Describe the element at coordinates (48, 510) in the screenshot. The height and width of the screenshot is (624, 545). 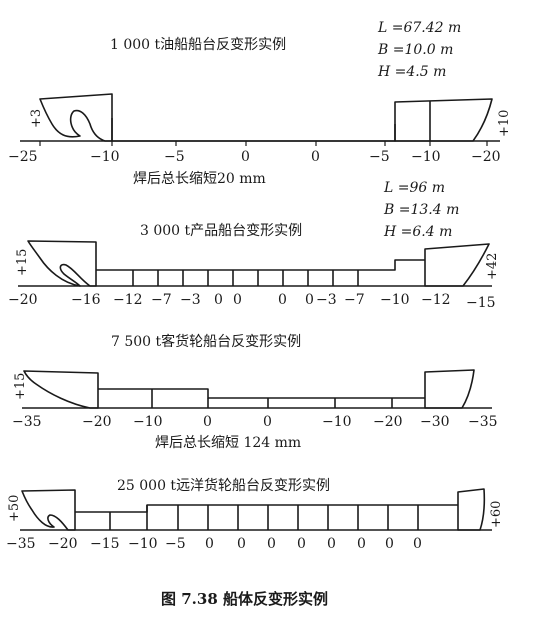
I see `example-4-stern` at that location.